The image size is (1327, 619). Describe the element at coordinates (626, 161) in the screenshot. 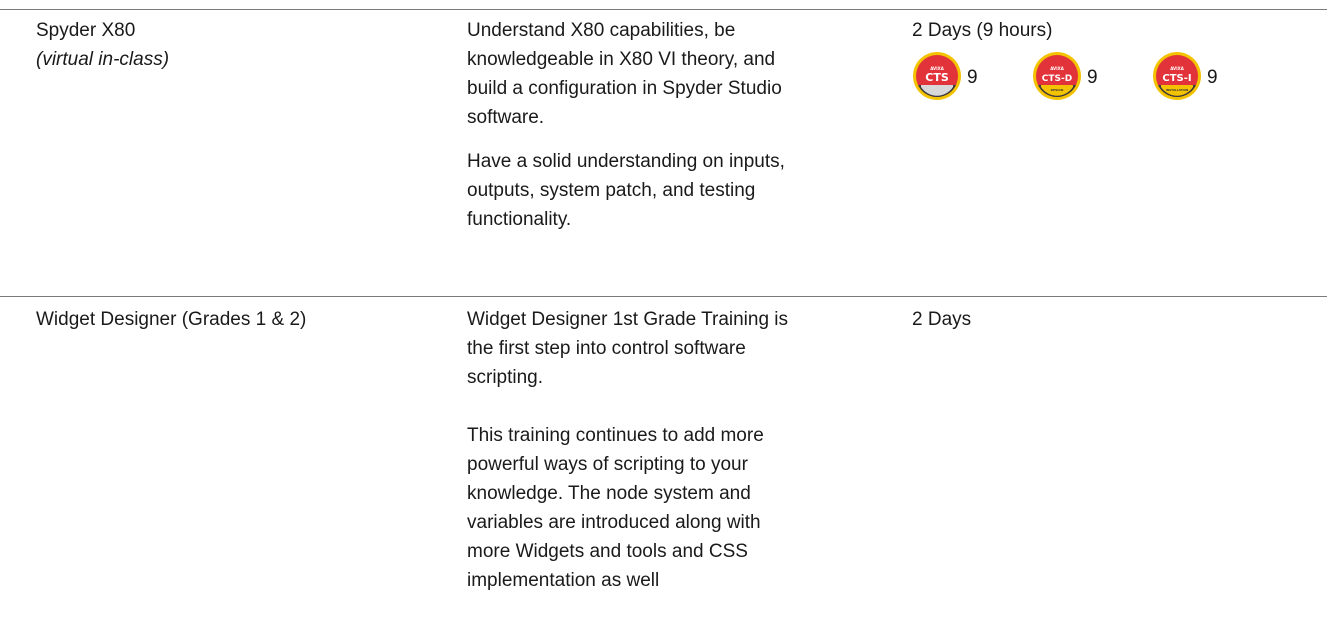

I see `objective-line: Have a solid understanding on inputs,` at that location.